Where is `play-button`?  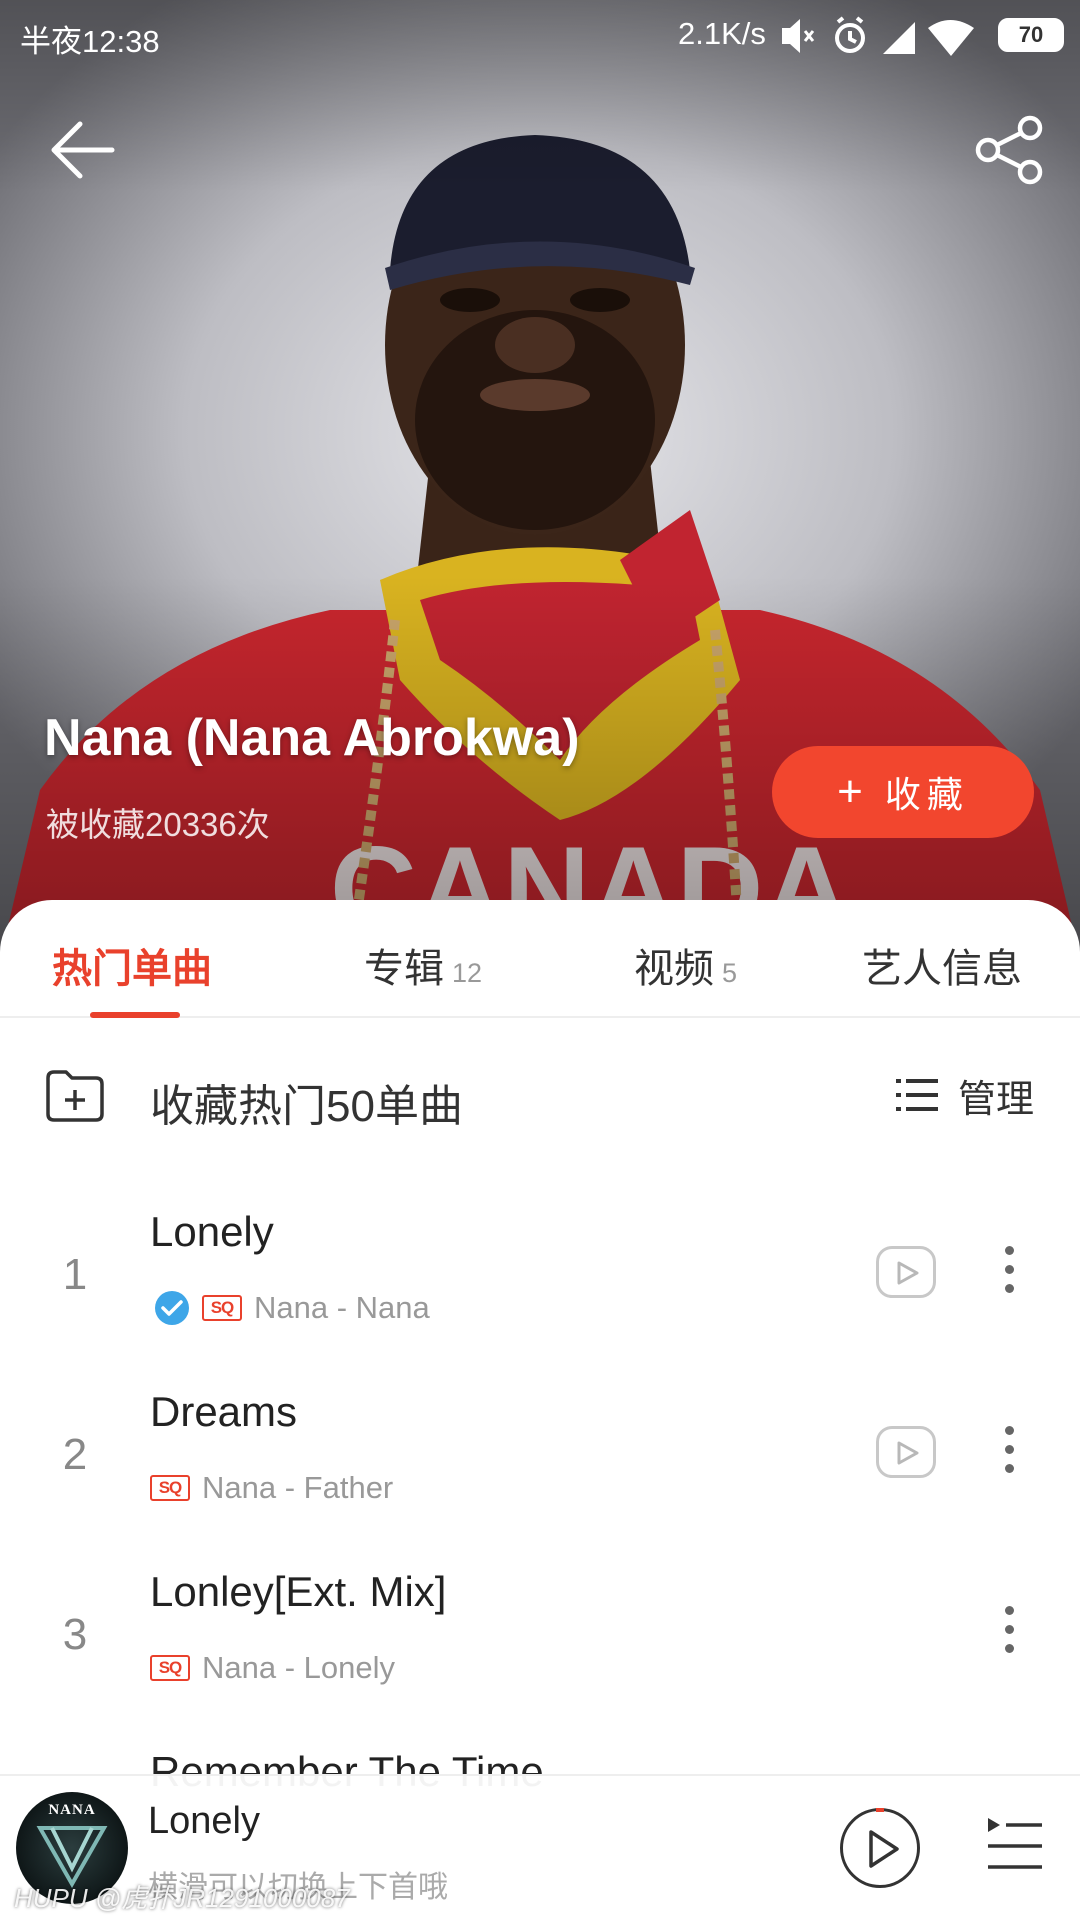 play-button is located at coordinates (880, 1848).